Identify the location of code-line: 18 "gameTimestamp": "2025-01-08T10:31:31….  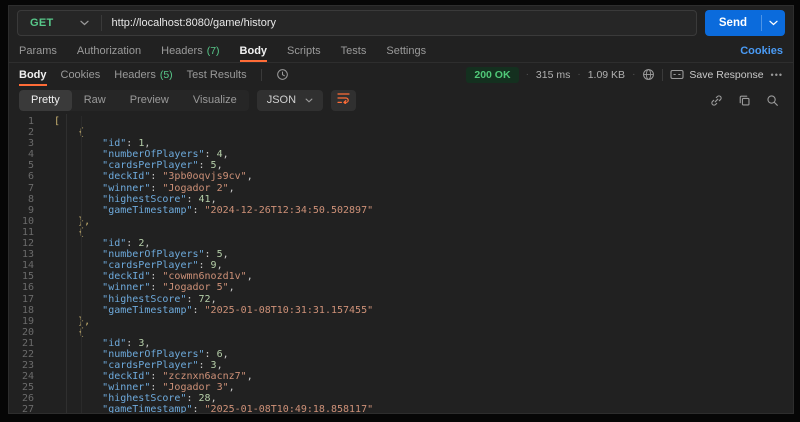
(401, 310).